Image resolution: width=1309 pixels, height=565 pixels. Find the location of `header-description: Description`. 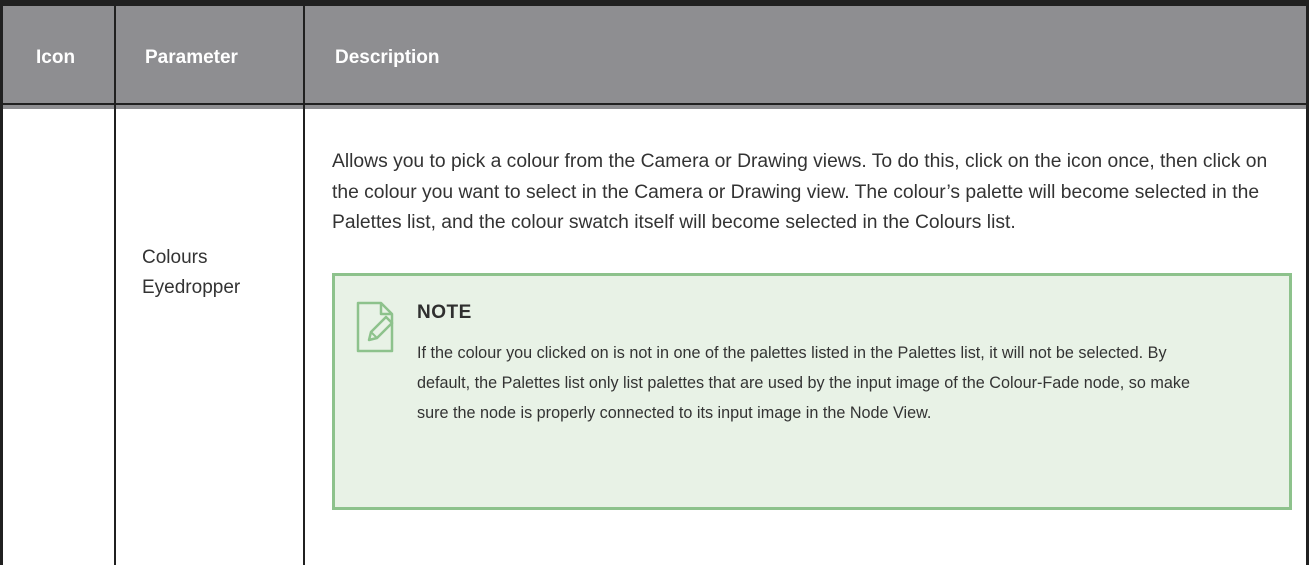

header-description: Description is located at coordinates (387, 57).